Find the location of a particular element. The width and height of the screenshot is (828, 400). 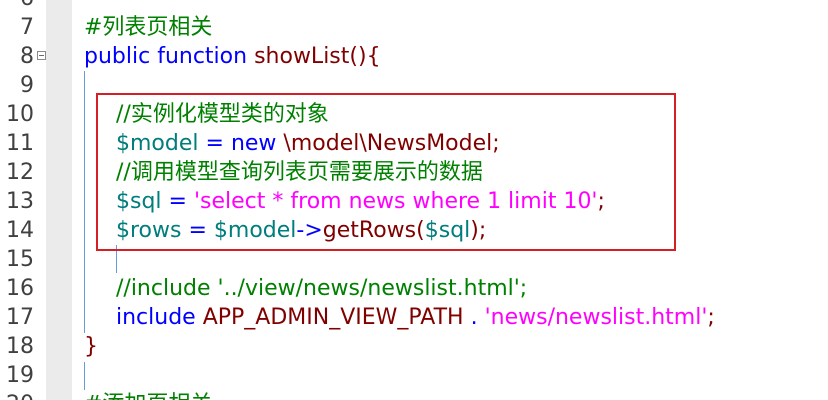

code-token-string: 'select * from news where 1 limit 10' is located at coordinates (395, 201).